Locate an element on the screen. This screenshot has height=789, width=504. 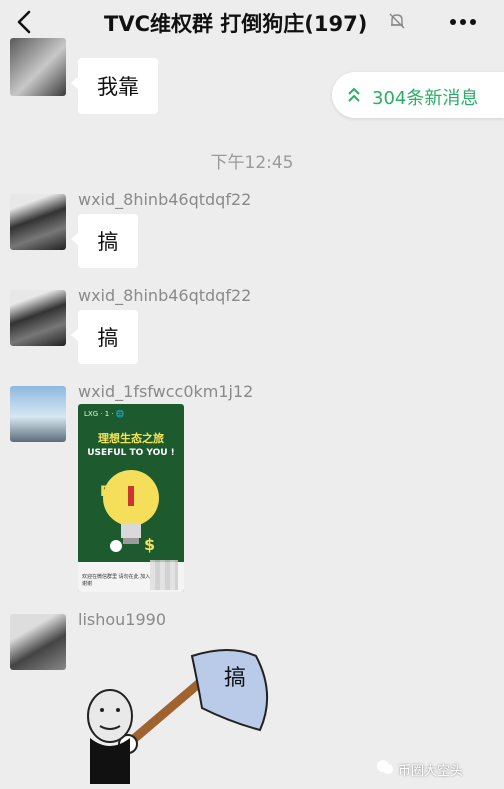
sender-name: lishou1990 is located at coordinates (122, 619).